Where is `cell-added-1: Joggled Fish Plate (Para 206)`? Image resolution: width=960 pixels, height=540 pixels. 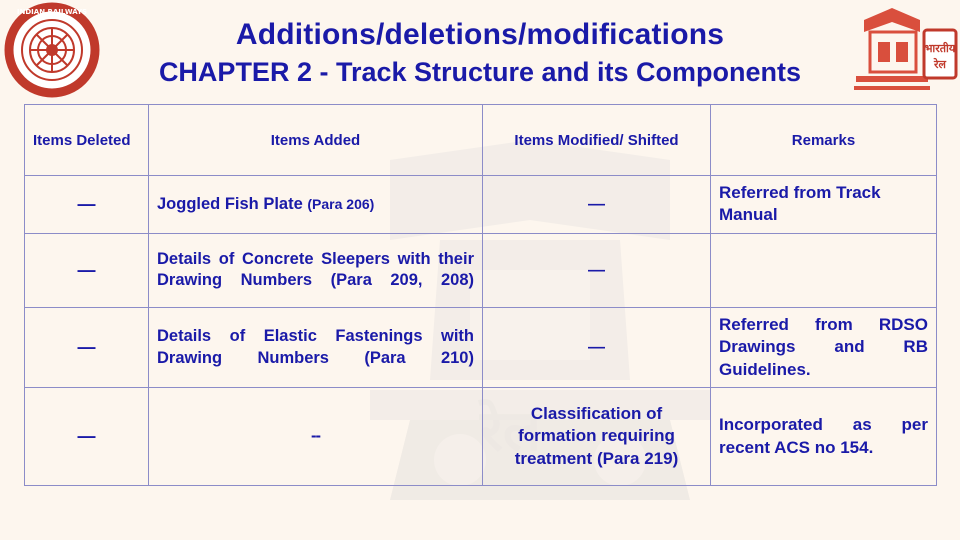 cell-added-1: Joggled Fish Plate (Para 206) is located at coordinates (315, 204).